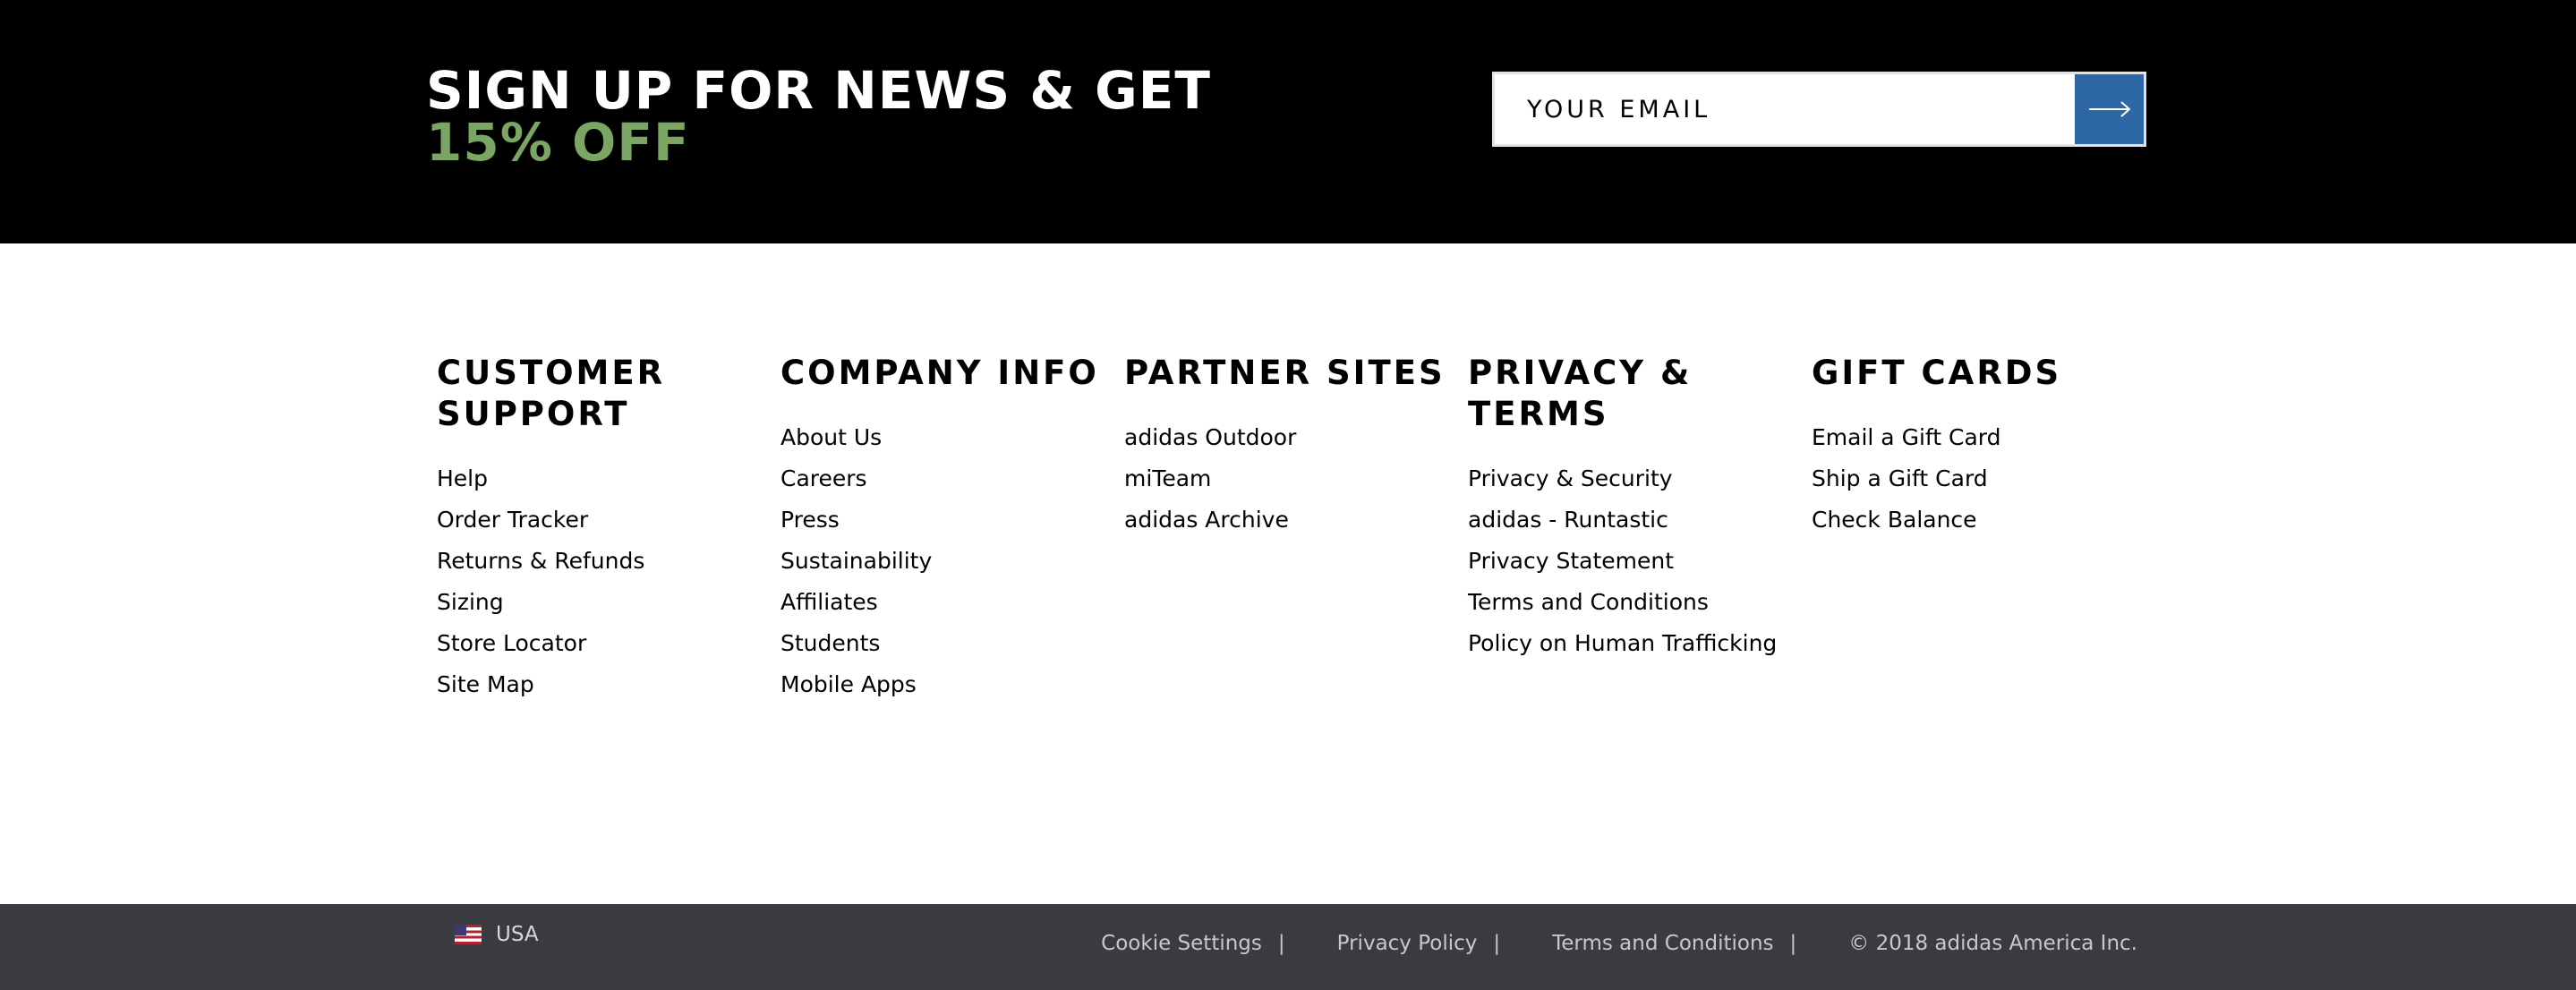 The height and width of the screenshot is (990, 2576). I want to click on signup-heading-accent: 15% OFF, so click(558, 143).